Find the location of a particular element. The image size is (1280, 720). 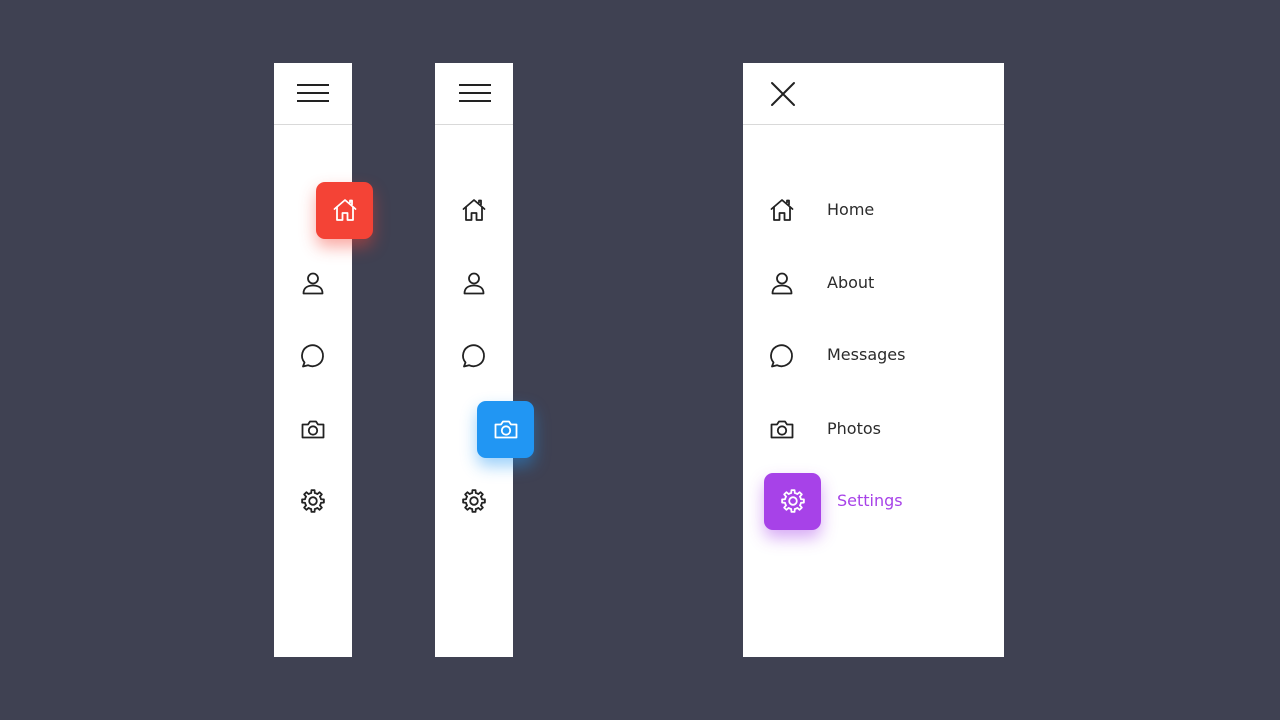

sidebar-item-about: About is located at coordinates (873, 283).